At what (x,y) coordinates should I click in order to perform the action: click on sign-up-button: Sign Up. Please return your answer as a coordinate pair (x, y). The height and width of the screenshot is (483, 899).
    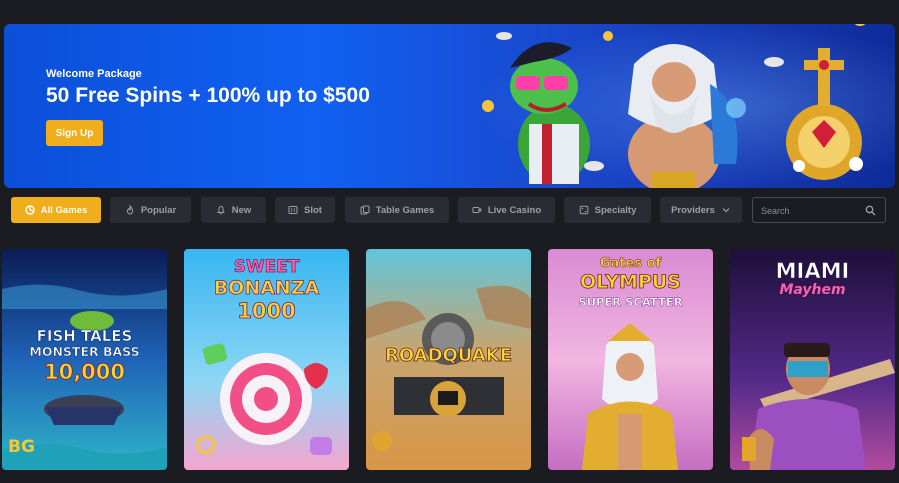
    Looking at the image, I should click on (74, 133).